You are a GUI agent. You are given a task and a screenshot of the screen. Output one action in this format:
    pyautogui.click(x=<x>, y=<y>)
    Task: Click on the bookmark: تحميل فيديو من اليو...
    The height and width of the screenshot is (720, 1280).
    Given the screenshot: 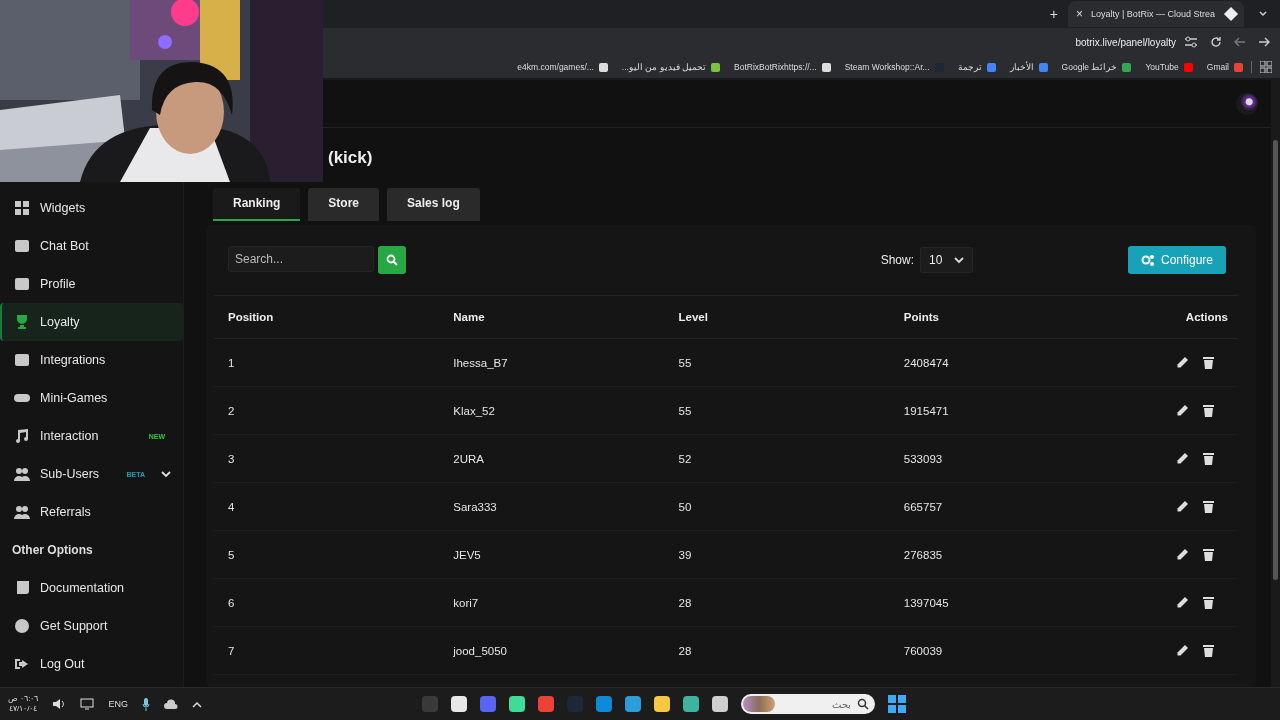 What is the action you would take?
    pyautogui.click(x=671, y=67)
    